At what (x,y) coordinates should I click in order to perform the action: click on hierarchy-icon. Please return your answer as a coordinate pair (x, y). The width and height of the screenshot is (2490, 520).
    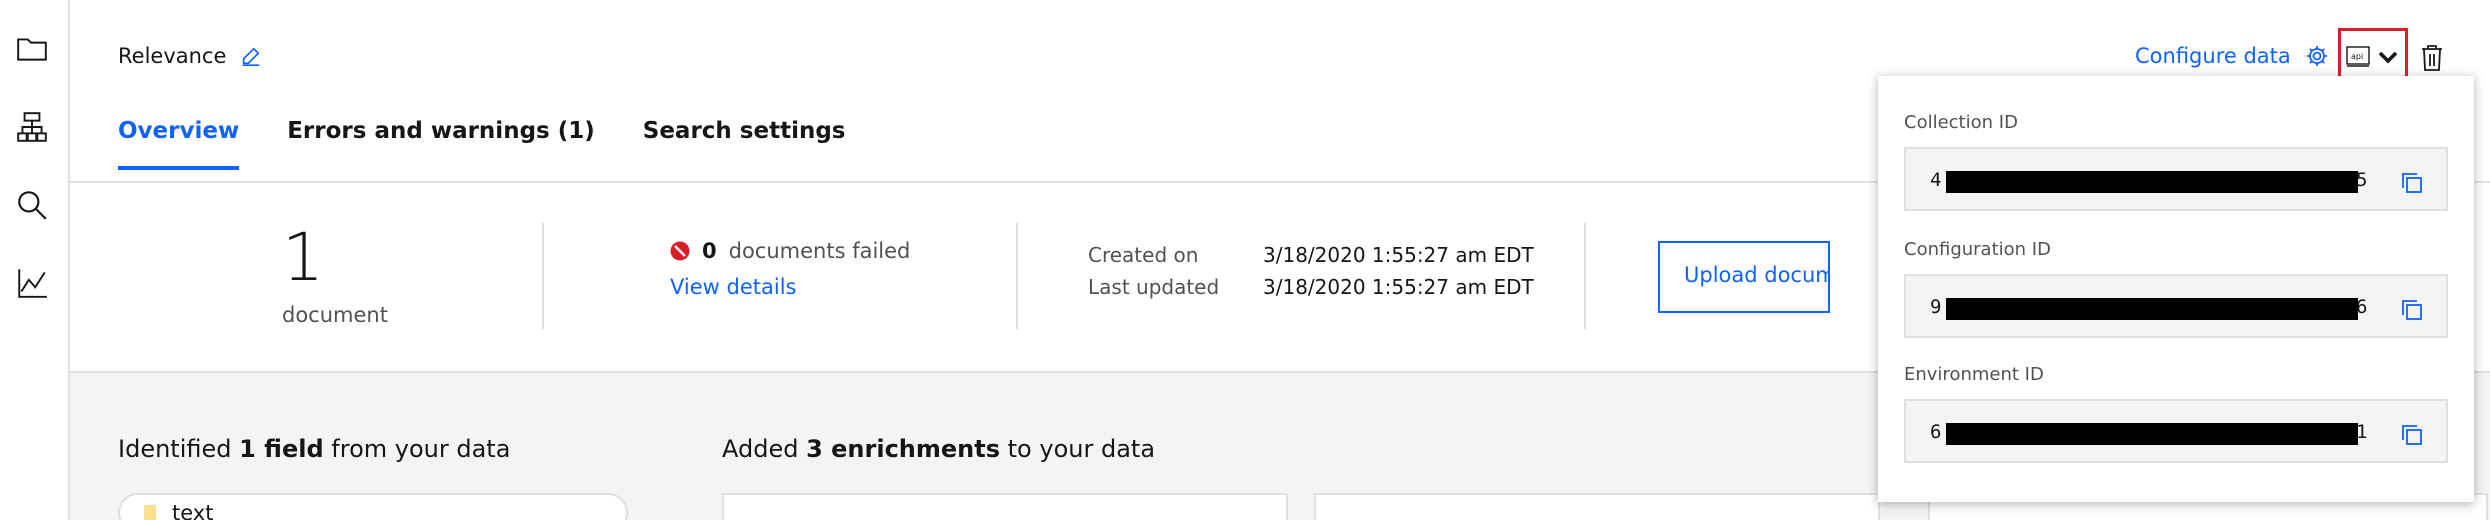
    Looking at the image, I should click on (32, 127).